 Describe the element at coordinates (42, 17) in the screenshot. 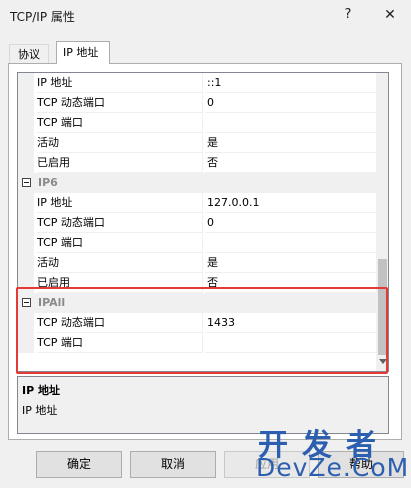

I see `window-title: TCP/IP 属性` at that location.